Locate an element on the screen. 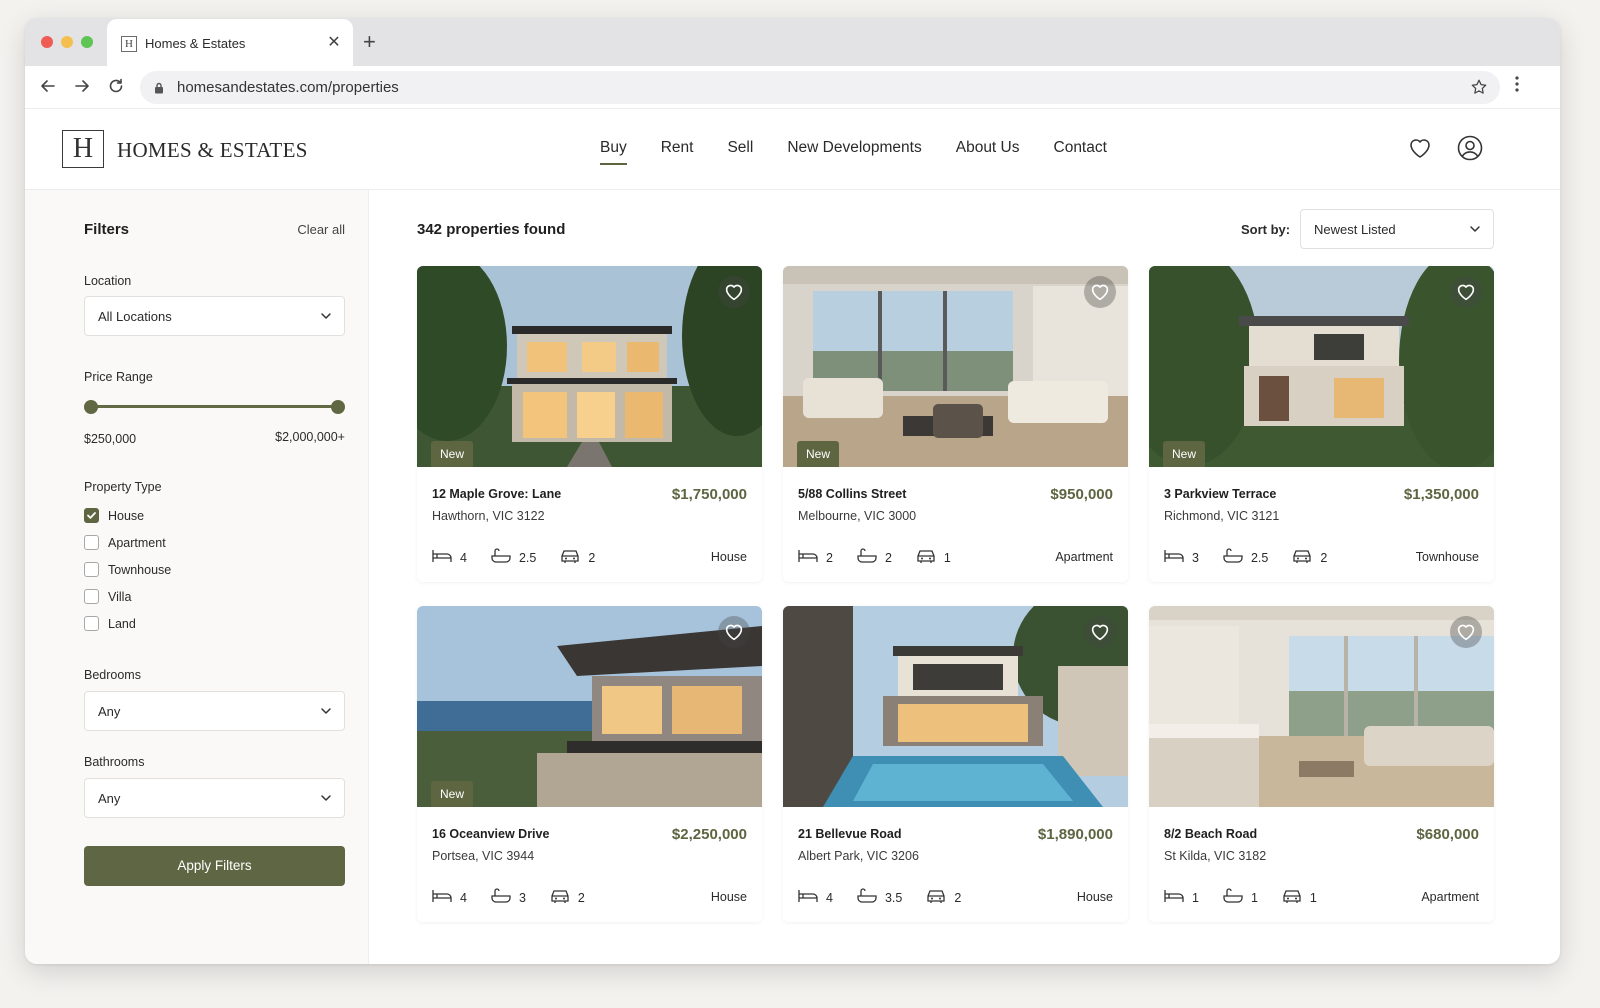 This screenshot has height=1008, width=1600. bedrooms-value: Any is located at coordinates (109, 711).